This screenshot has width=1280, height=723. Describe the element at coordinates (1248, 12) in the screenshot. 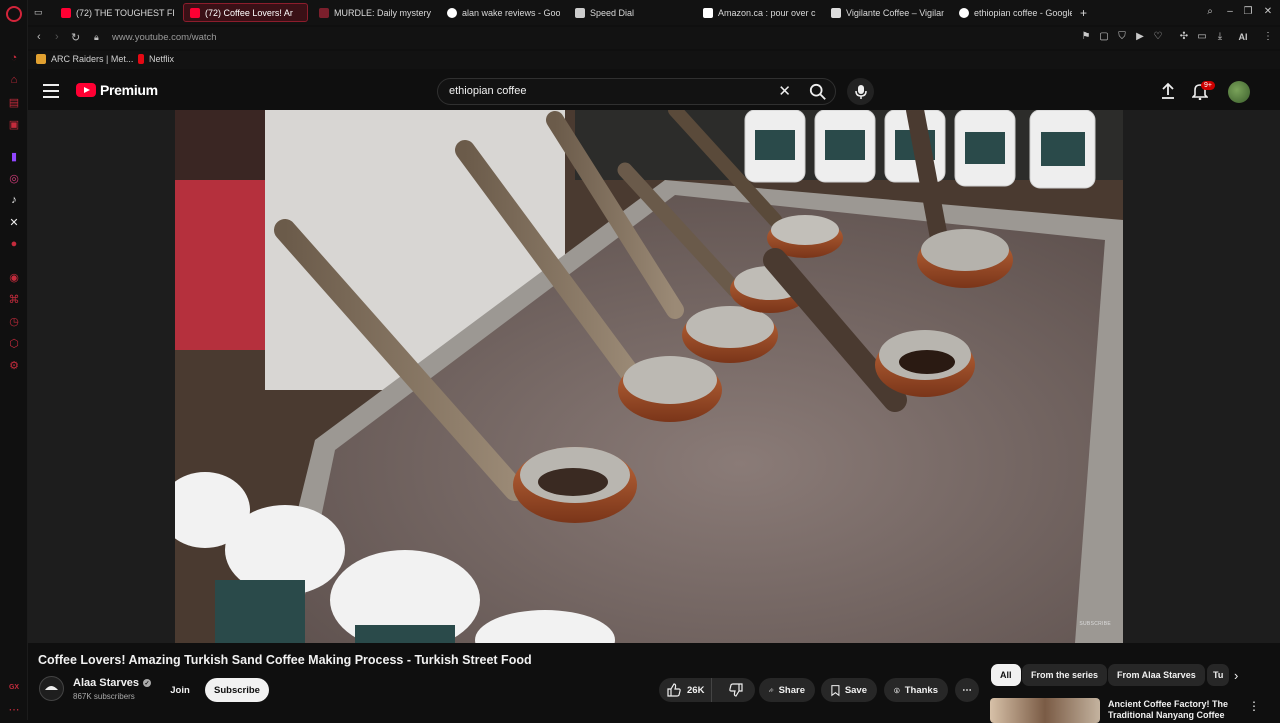

I see `restore-icon: ❐` at that location.